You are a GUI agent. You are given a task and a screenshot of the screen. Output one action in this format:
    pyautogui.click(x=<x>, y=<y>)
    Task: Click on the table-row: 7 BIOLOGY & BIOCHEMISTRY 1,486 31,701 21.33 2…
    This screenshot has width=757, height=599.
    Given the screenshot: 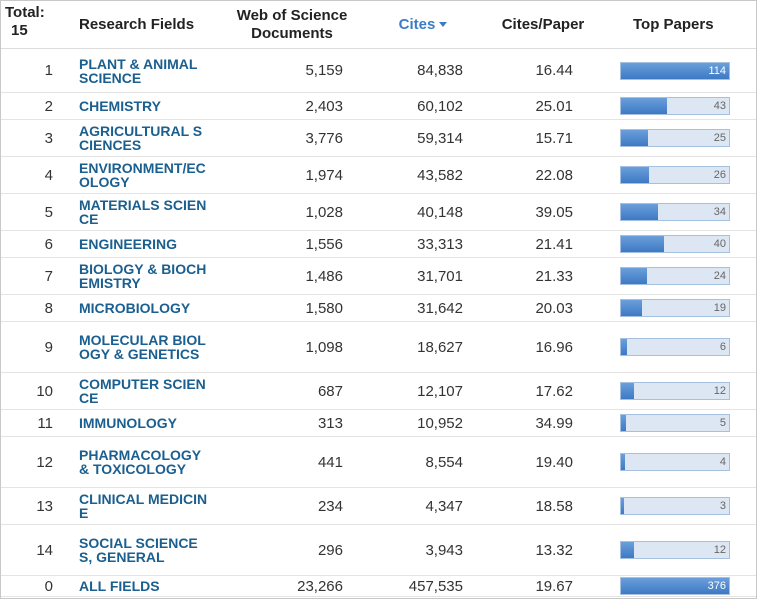 What is the action you would take?
    pyautogui.click(x=378, y=276)
    